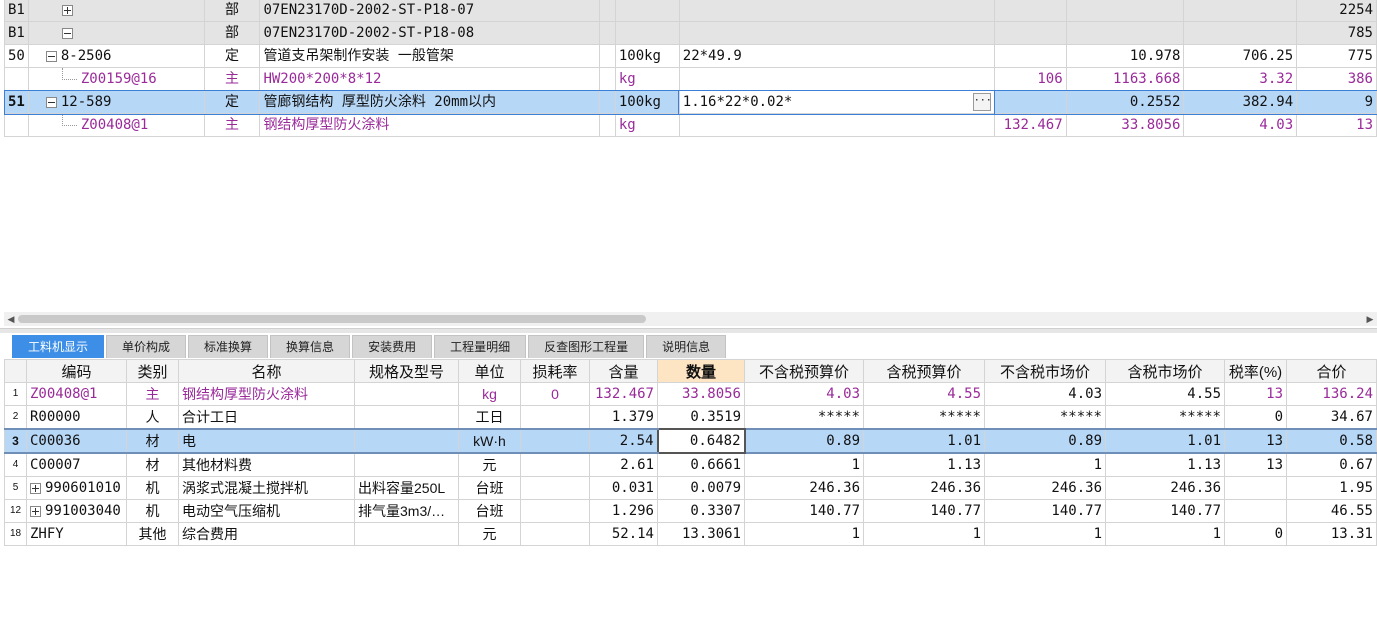 The width and height of the screenshot is (1377, 640). What do you see at coordinates (1370, 319) in the screenshot?
I see `scroll-right-icon: ▶` at bounding box center [1370, 319].